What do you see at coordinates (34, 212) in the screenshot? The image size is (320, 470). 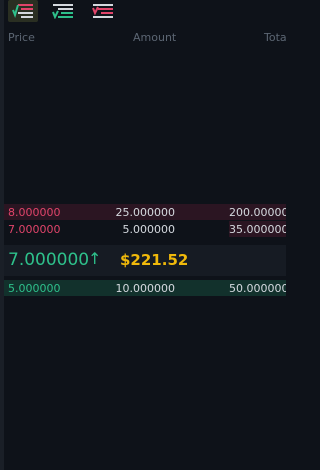 I see `ask-price: 8.000000` at bounding box center [34, 212].